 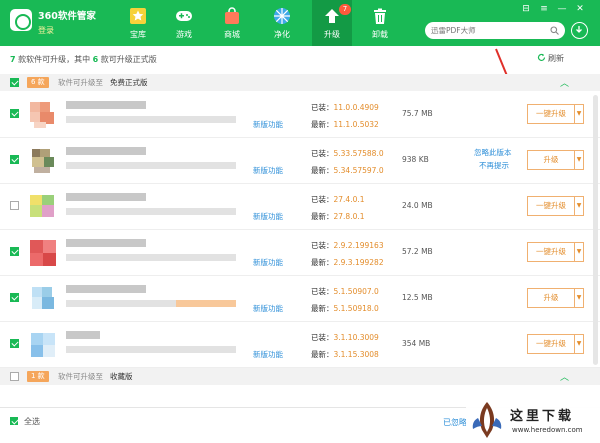 What do you see at coordinates (345, 308) in the screenshot?
I see `latest-version: 最新：5.1.50918.0` at bounding box center [345, 308].